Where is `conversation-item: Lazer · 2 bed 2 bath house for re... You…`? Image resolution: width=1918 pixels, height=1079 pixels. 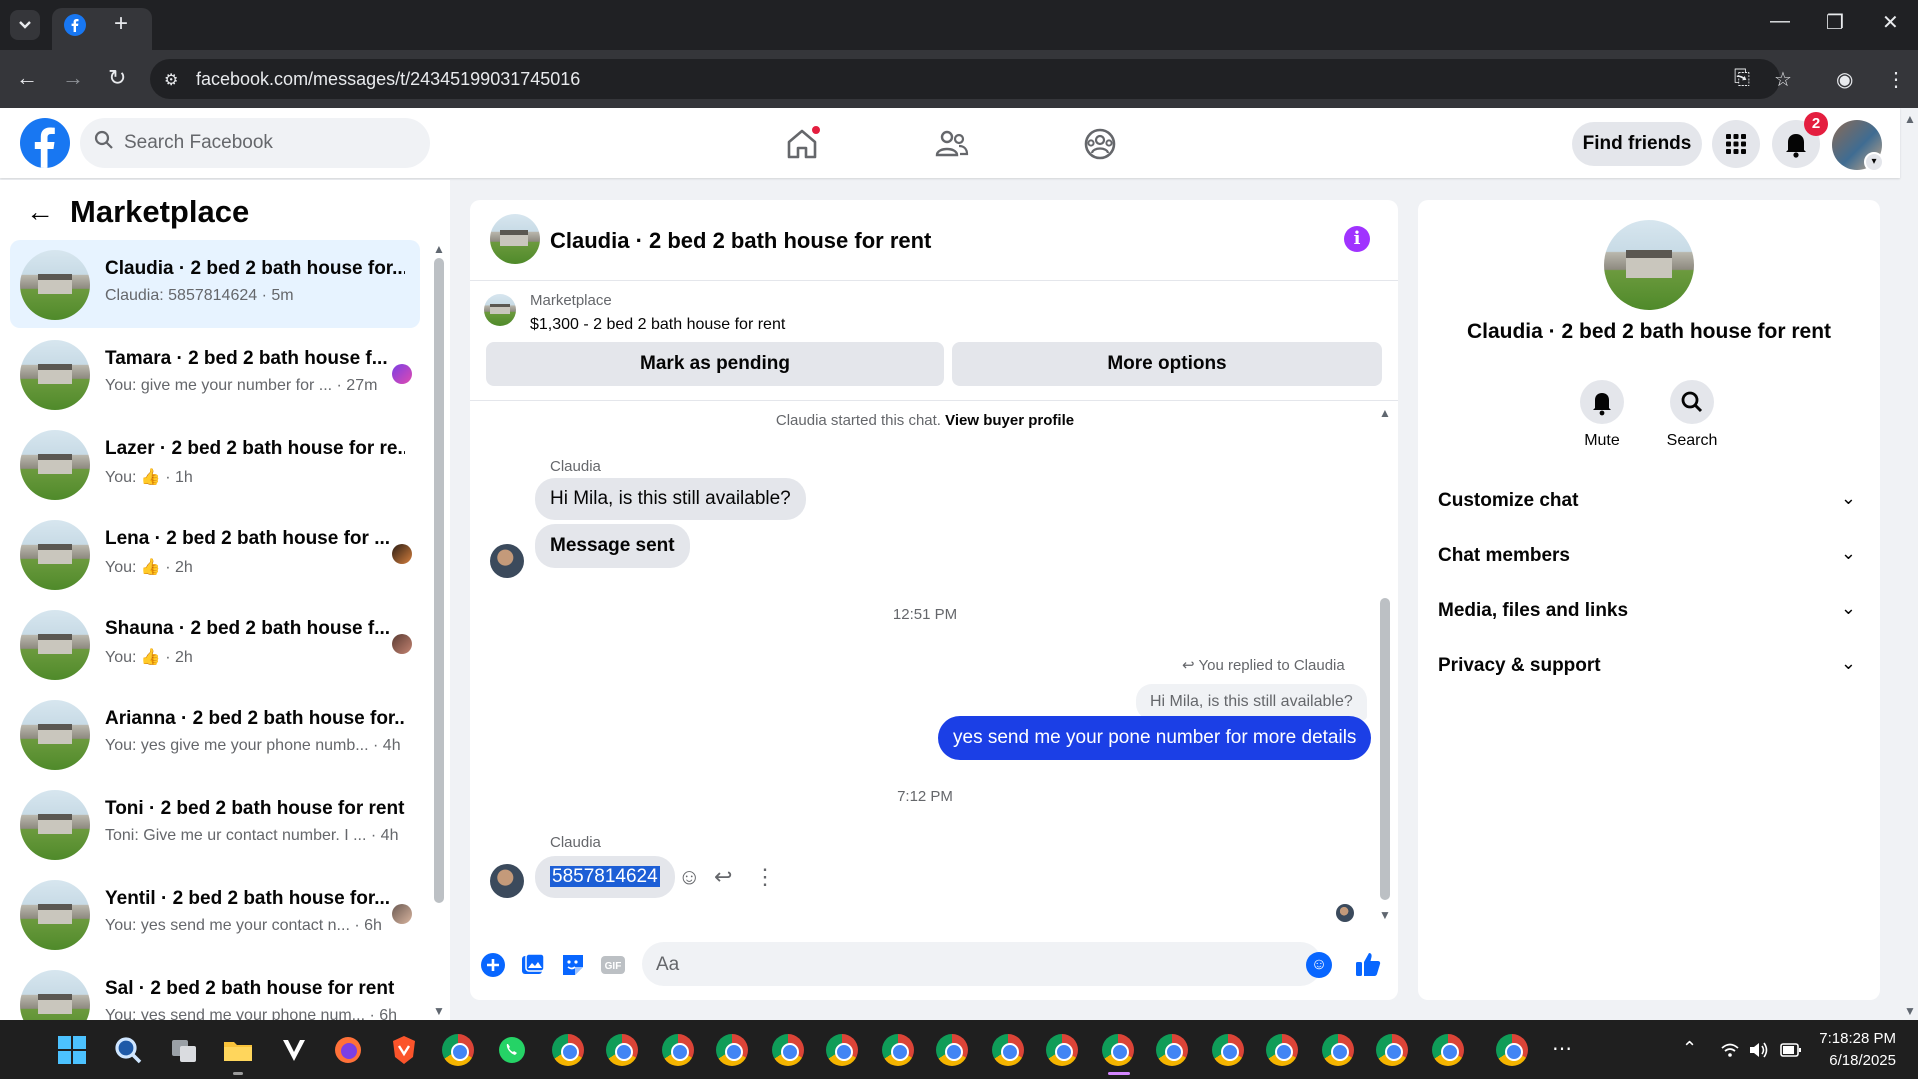 conversation-item: Lazer · 2 bed 2 bath house for re... You… is located at coordinates (215, 464).